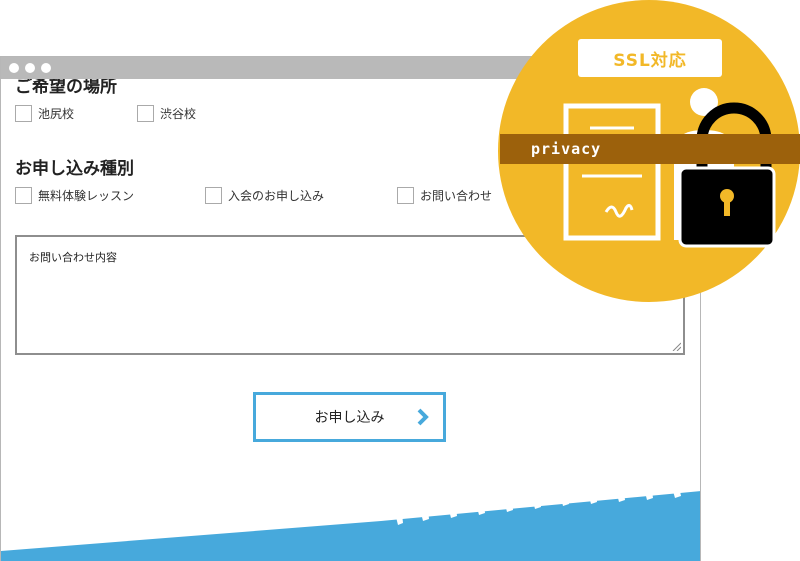 The image size is (800, 561). What do you see at coordinates (676, 346) in the screenshot?
I see `resize-grip-icon` at bounding box center [676, 346].